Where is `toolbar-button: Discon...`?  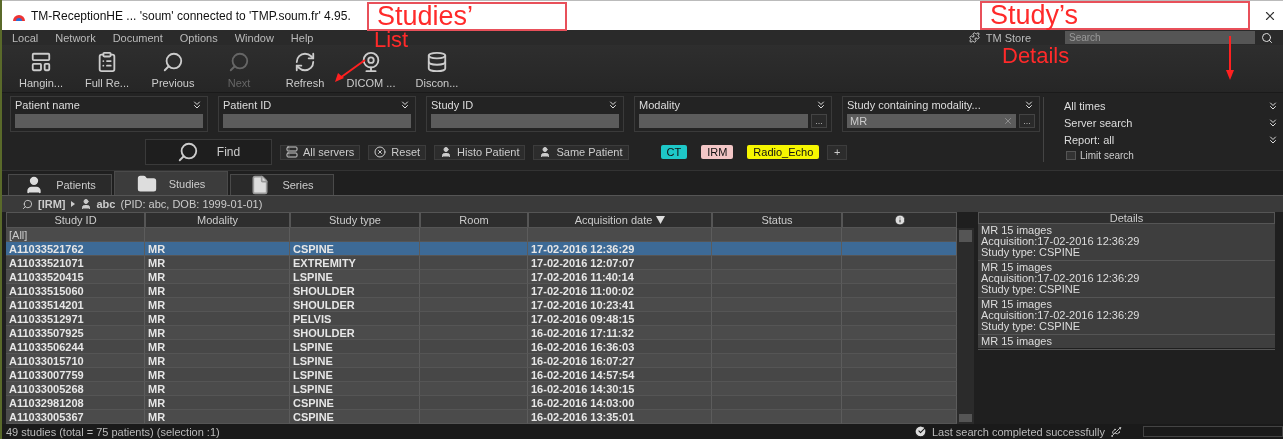
toolbar-button: Discon... is located at coordinates (437, 70).